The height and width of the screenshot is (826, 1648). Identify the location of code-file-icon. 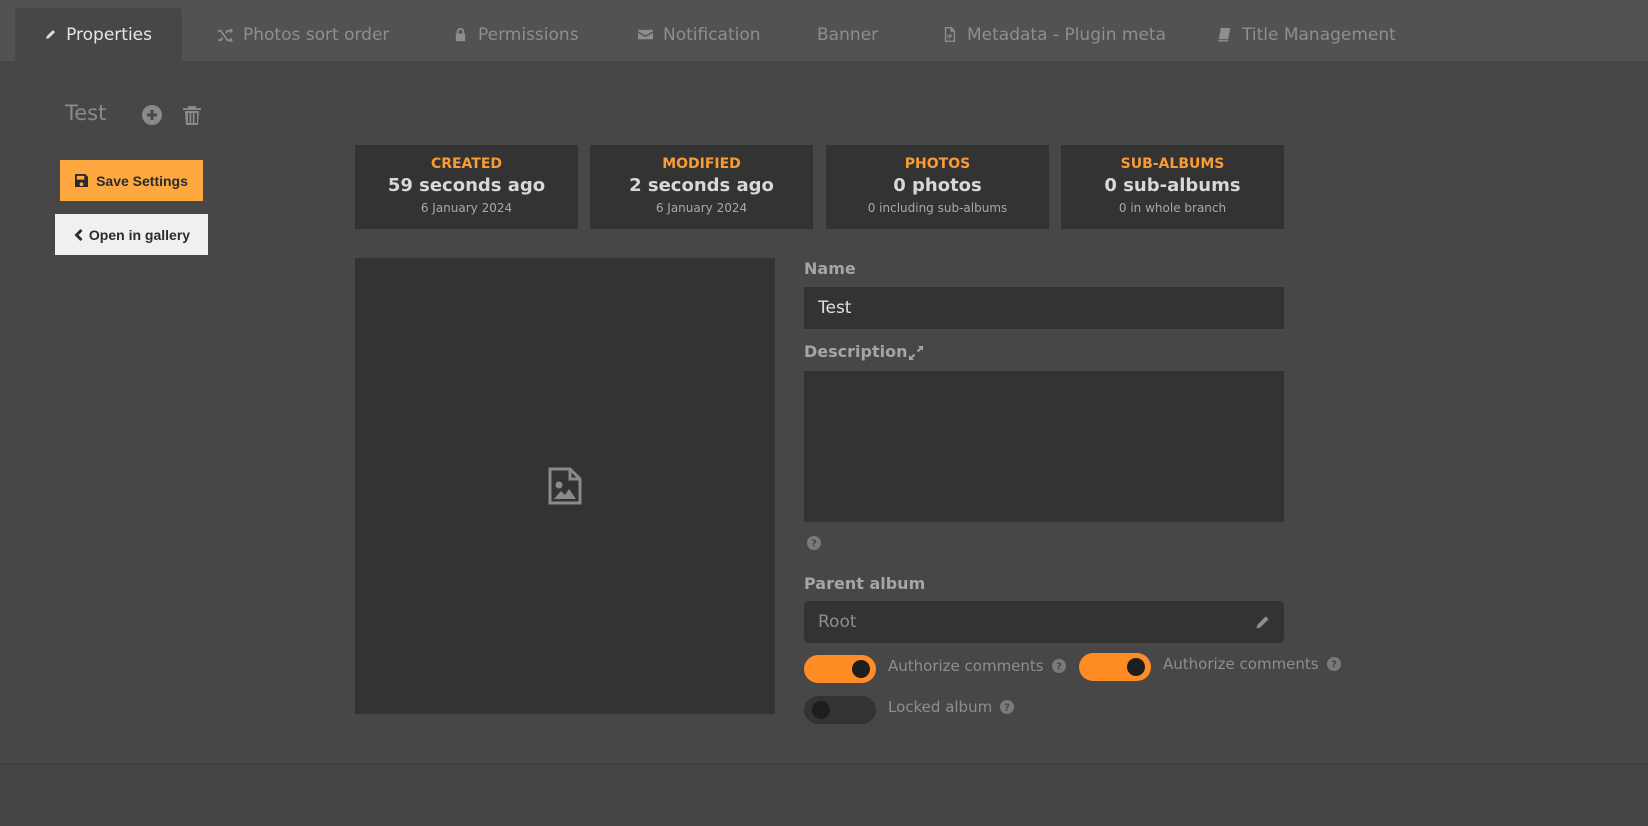
(950, 34).